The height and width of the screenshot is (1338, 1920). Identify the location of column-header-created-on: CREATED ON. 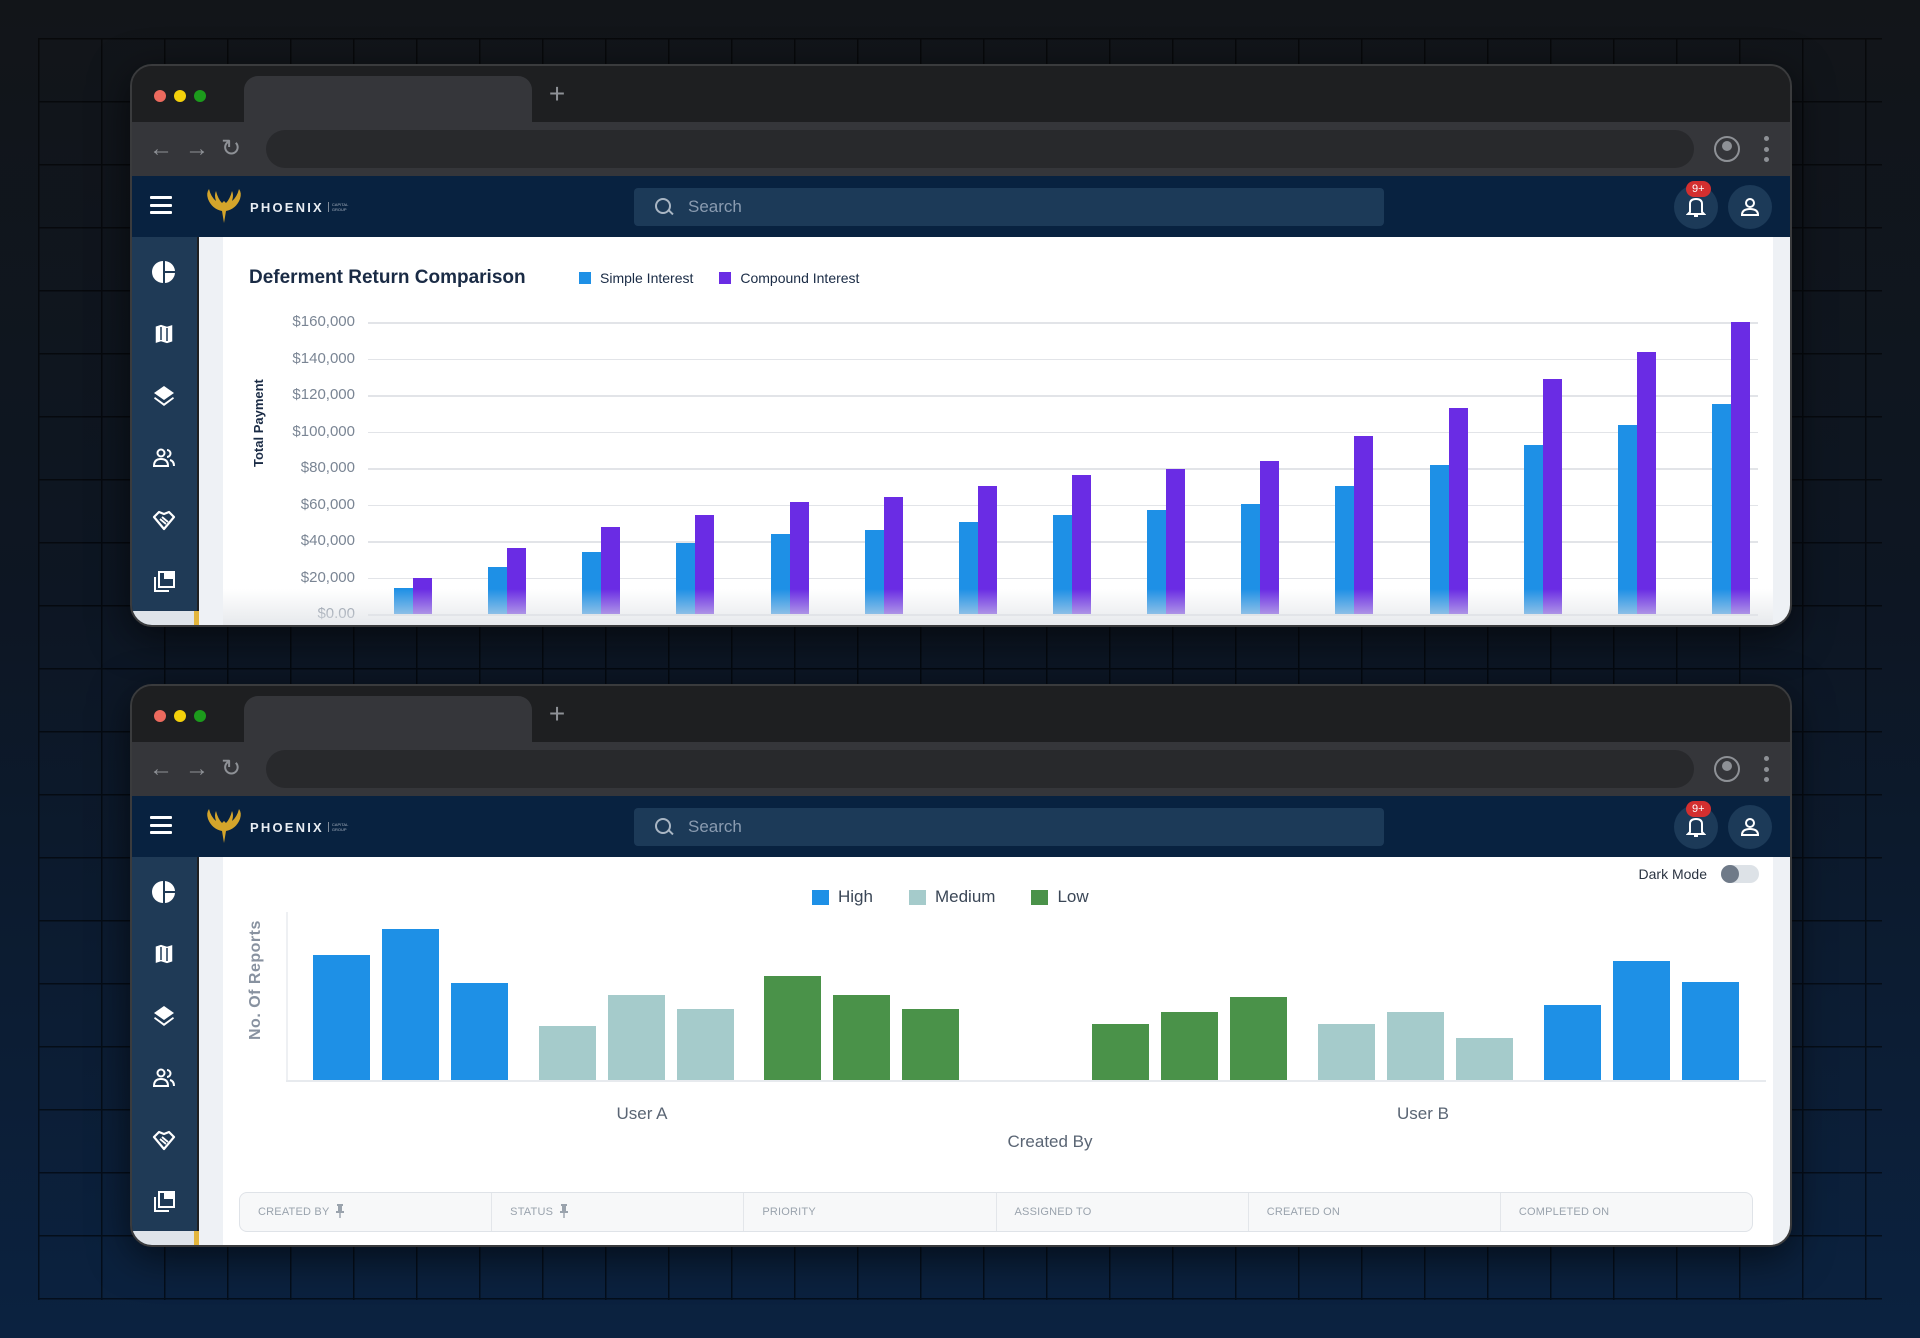
(1375, 1212).